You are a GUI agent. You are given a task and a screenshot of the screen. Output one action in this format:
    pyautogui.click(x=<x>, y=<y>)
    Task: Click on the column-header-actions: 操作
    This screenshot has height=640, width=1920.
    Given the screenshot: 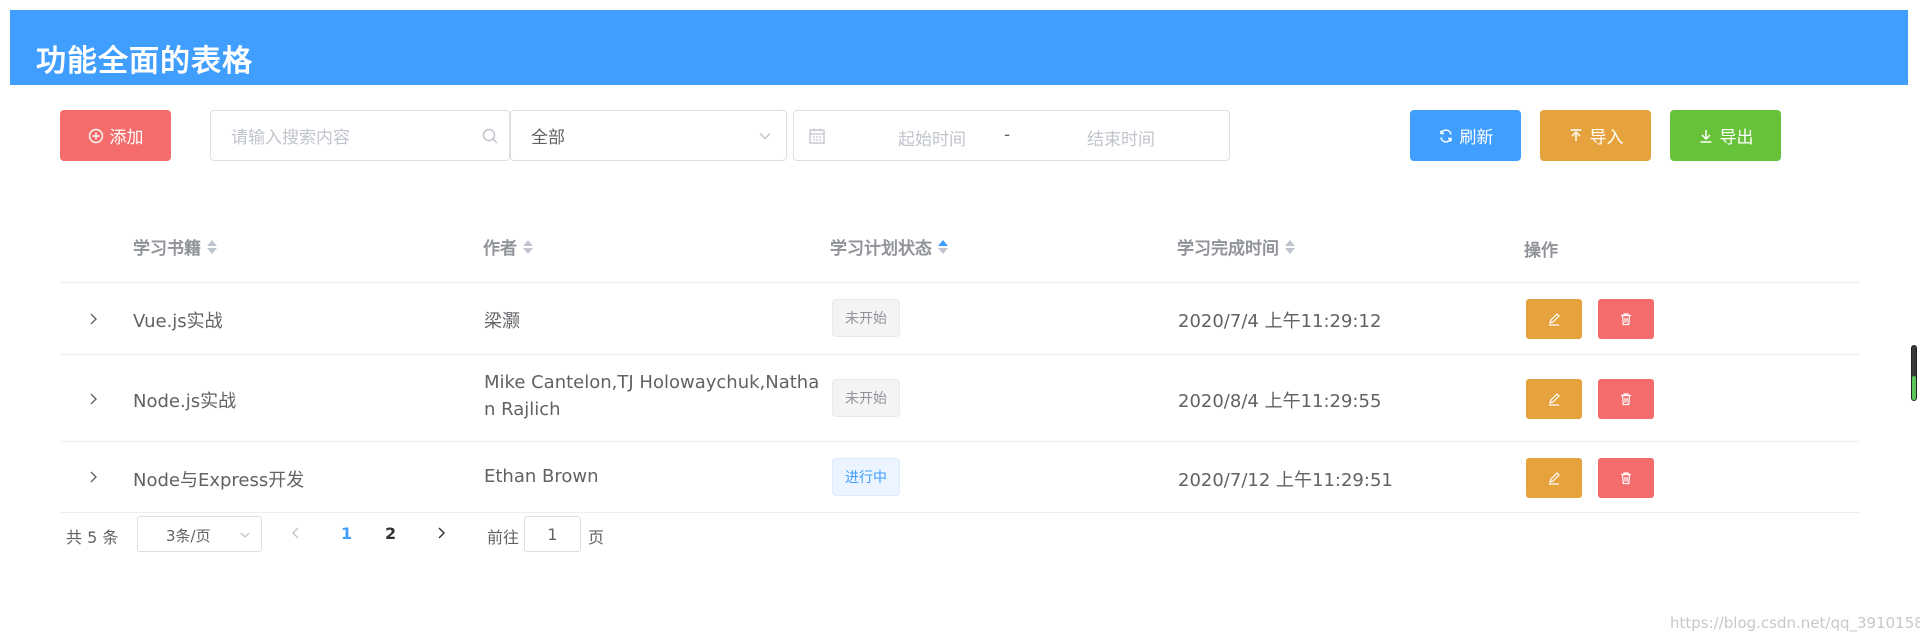 What is the action you would take?
    pyautogui.click(x=1541, y=248)
    